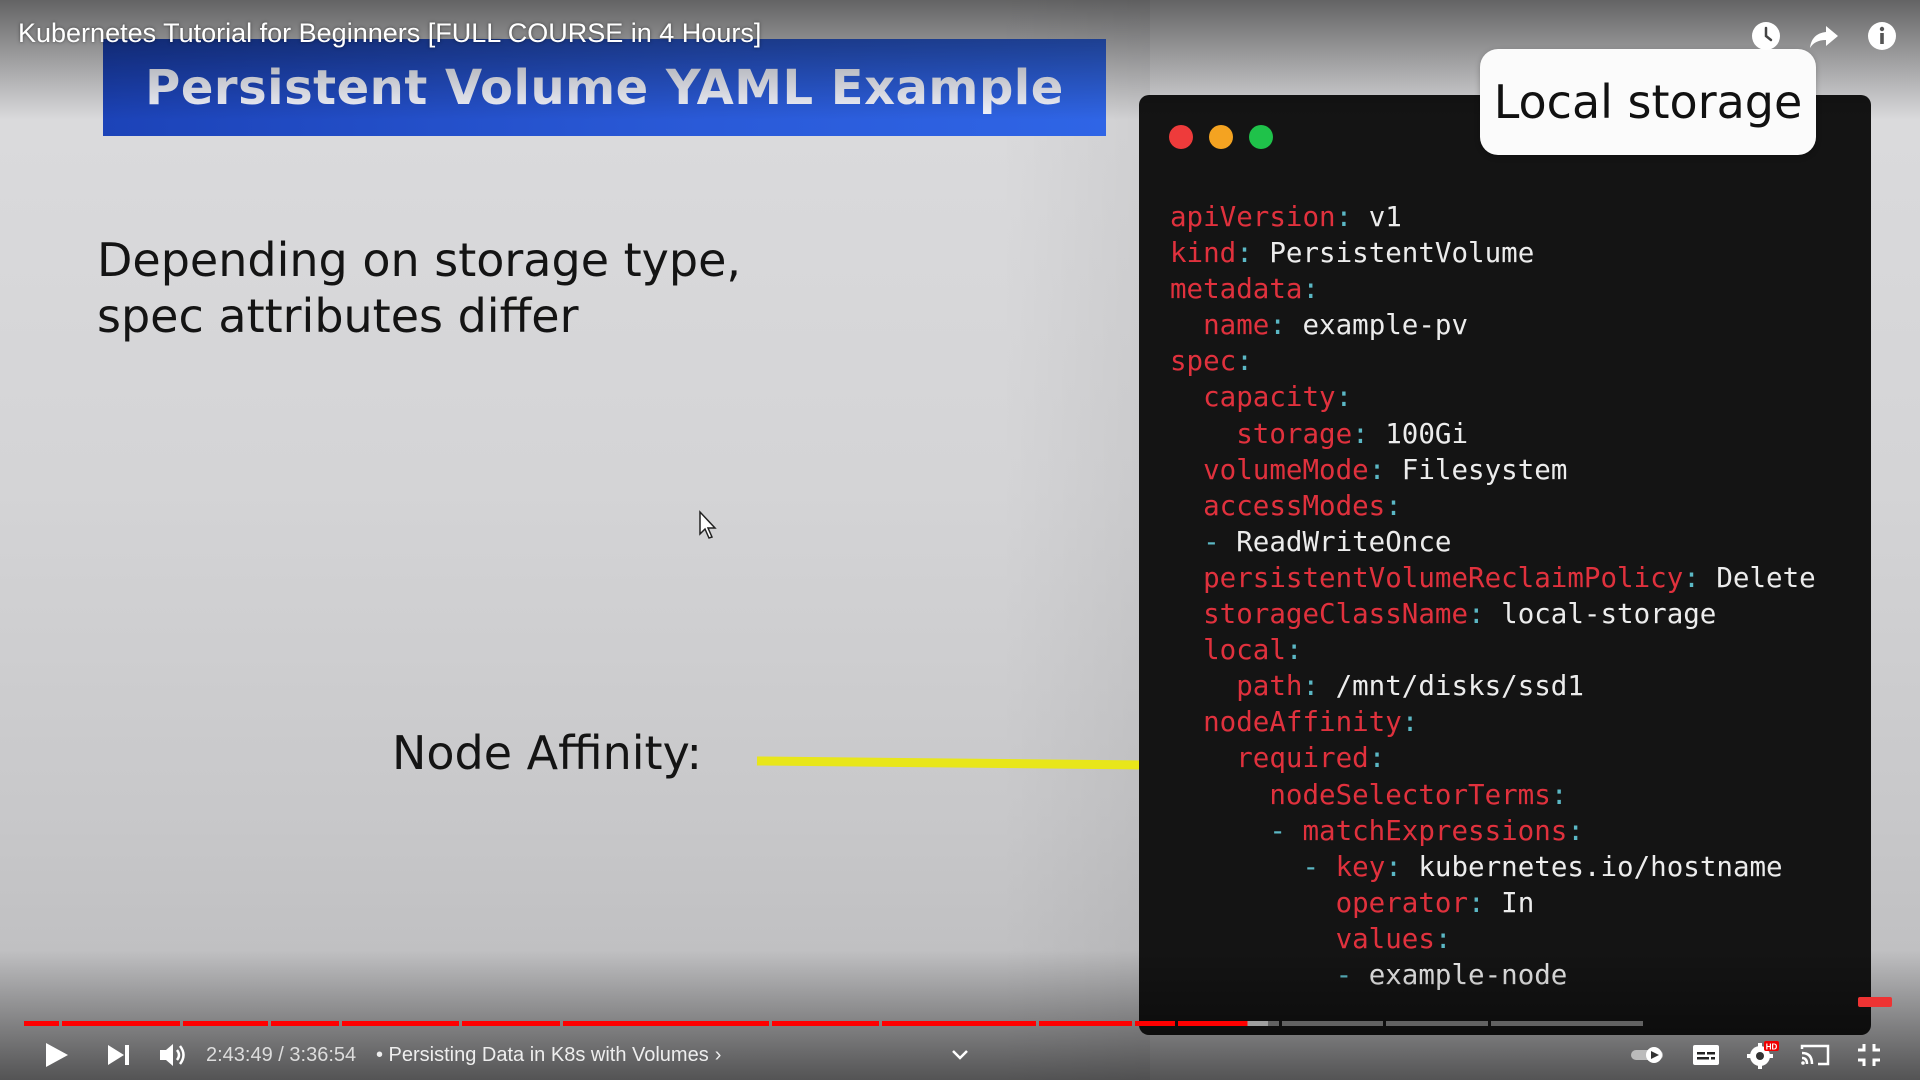 Image resolution: width=1920 pixels, height=1080 pixels. I want to click on code-key: required, so click(1269, 758).